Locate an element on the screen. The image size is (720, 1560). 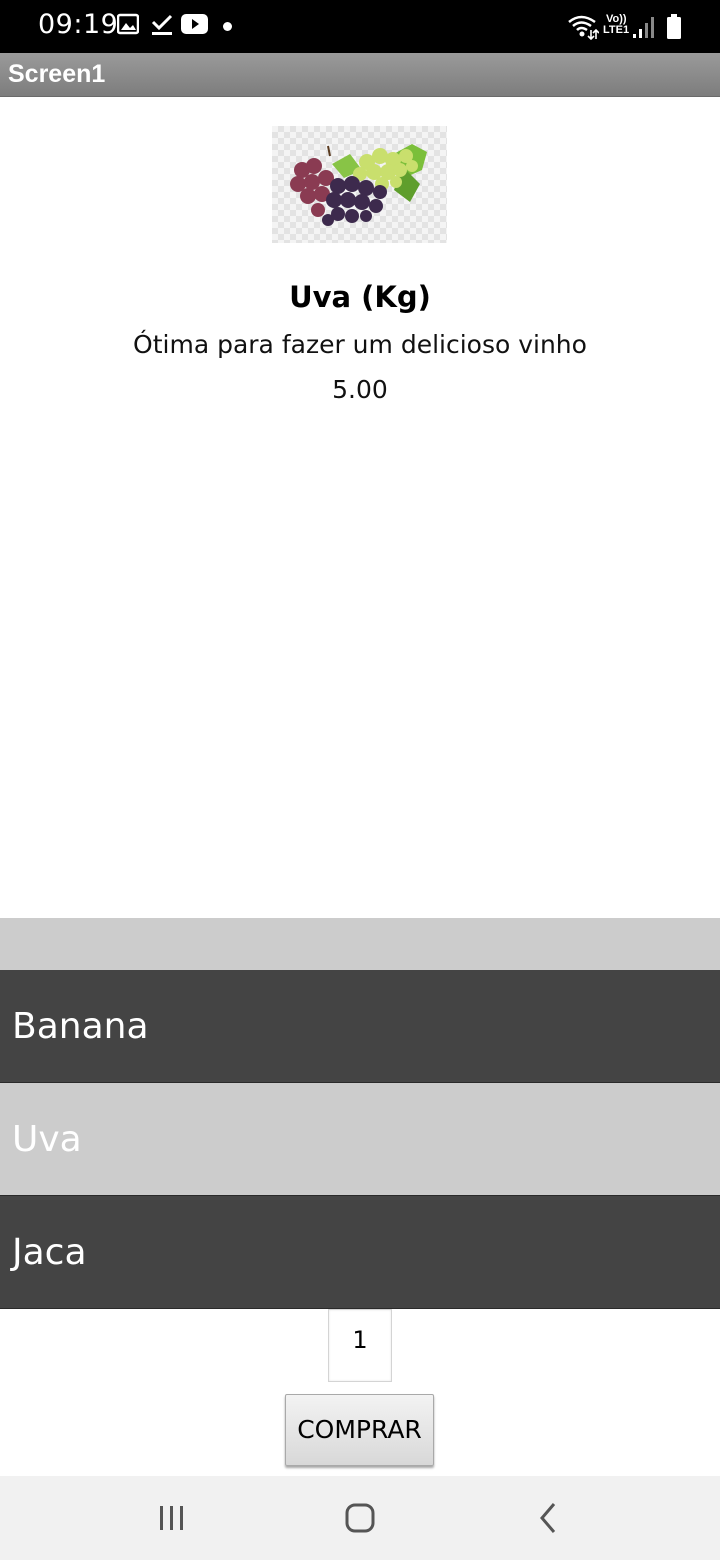
list-item-label: Uva is located at coordinates (47, 1139).